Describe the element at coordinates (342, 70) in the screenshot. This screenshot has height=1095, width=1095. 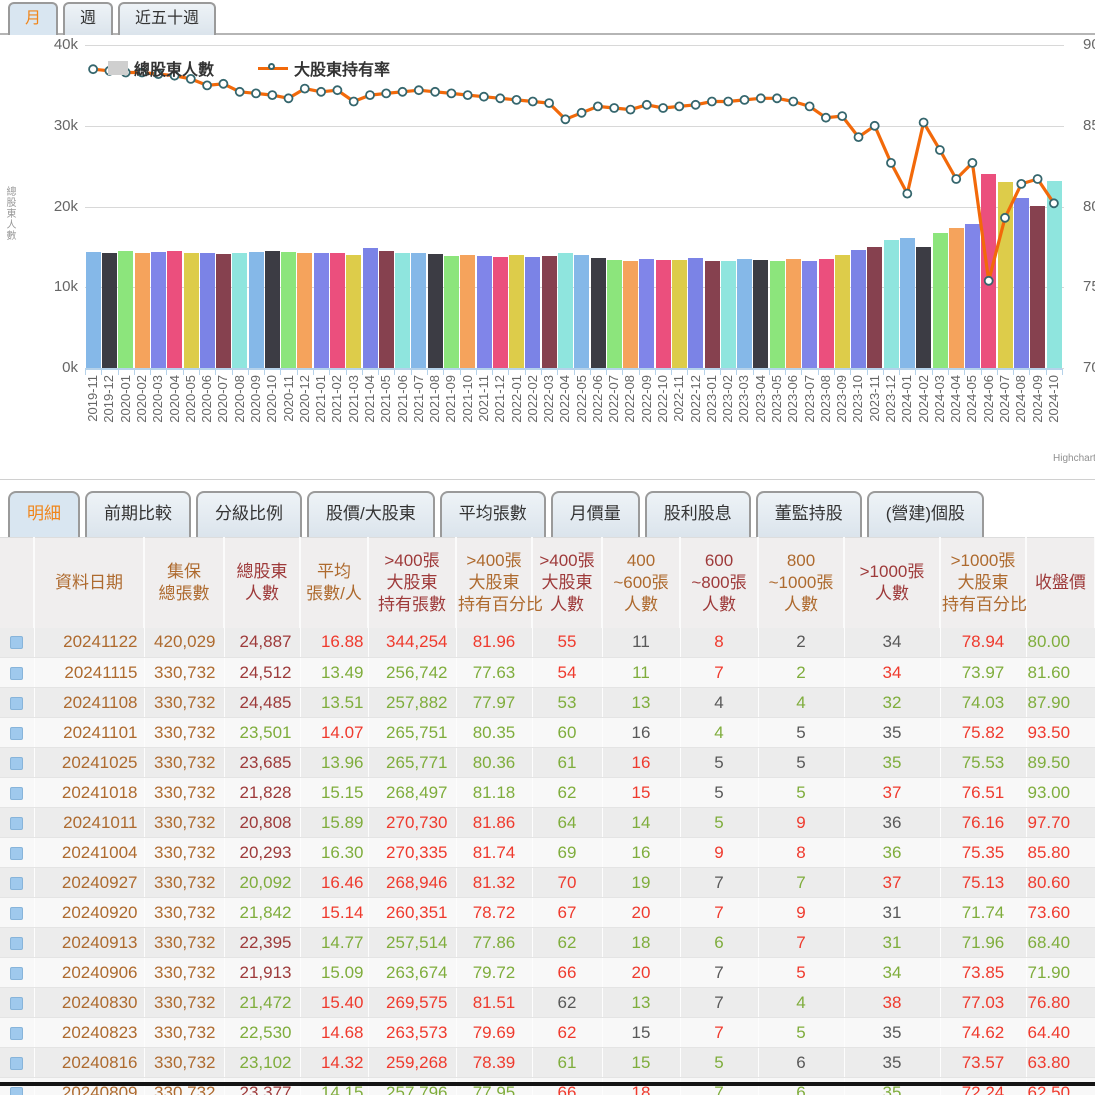
I see `legend-label: 大股東持有率` at that location.